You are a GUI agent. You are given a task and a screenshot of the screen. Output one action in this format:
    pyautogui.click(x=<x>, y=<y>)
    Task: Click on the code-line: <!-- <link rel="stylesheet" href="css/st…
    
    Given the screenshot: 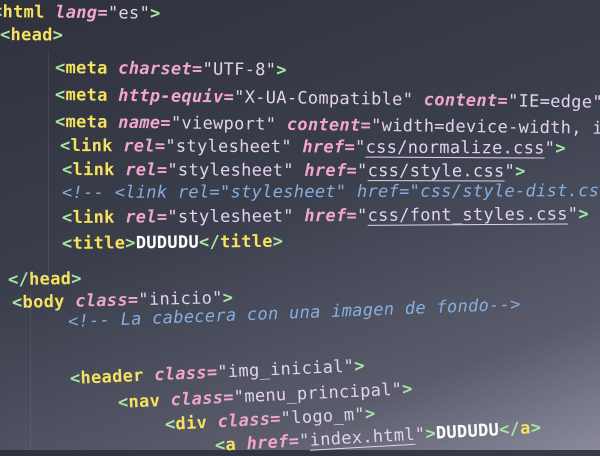 What is the action you would take?
    pyautogui.click(x=331, y=192)
    